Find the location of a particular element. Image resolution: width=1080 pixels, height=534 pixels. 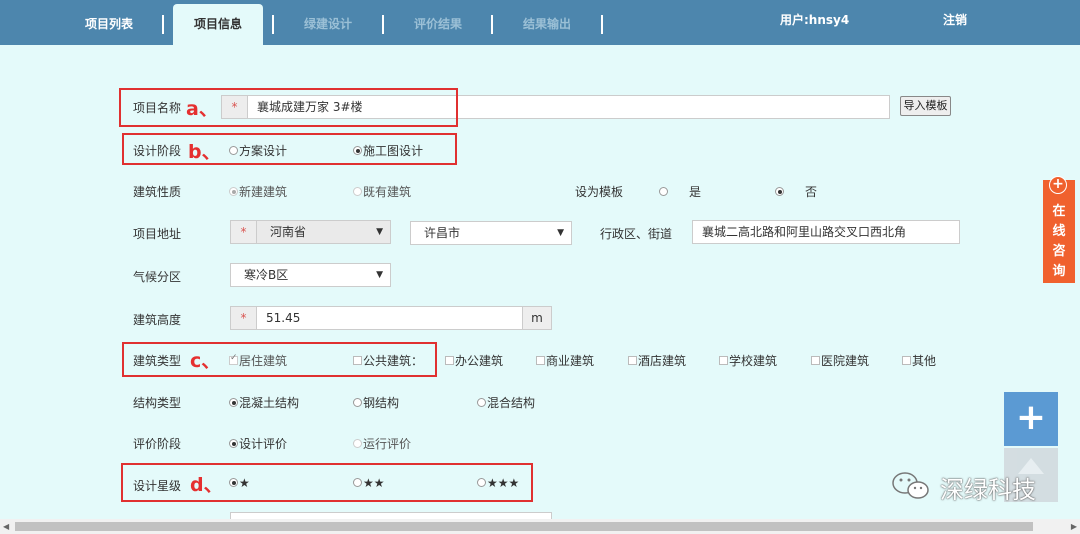

plus-circle-icon: + is located at coordinates (1058, 185).